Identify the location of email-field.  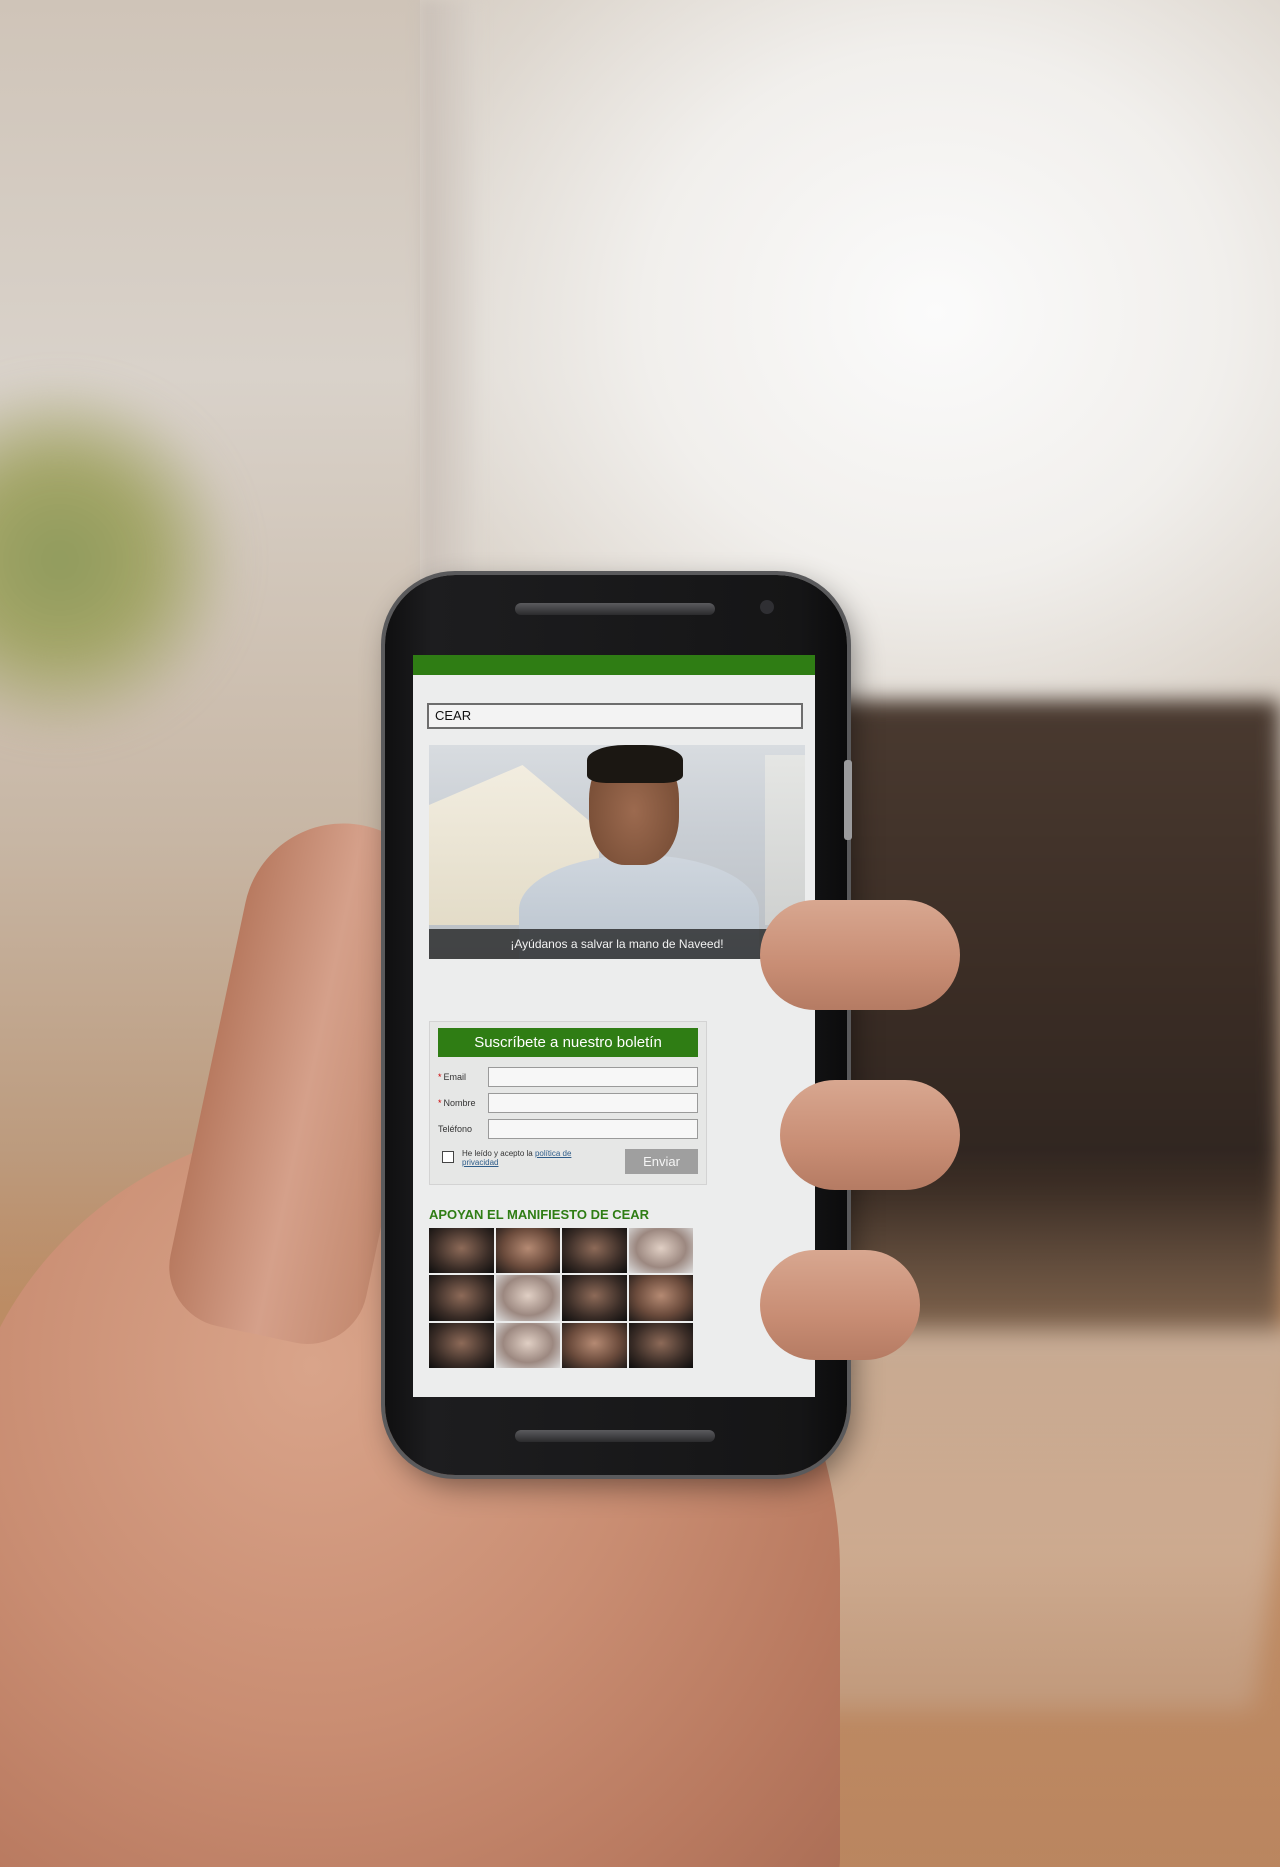
(593, 1077).